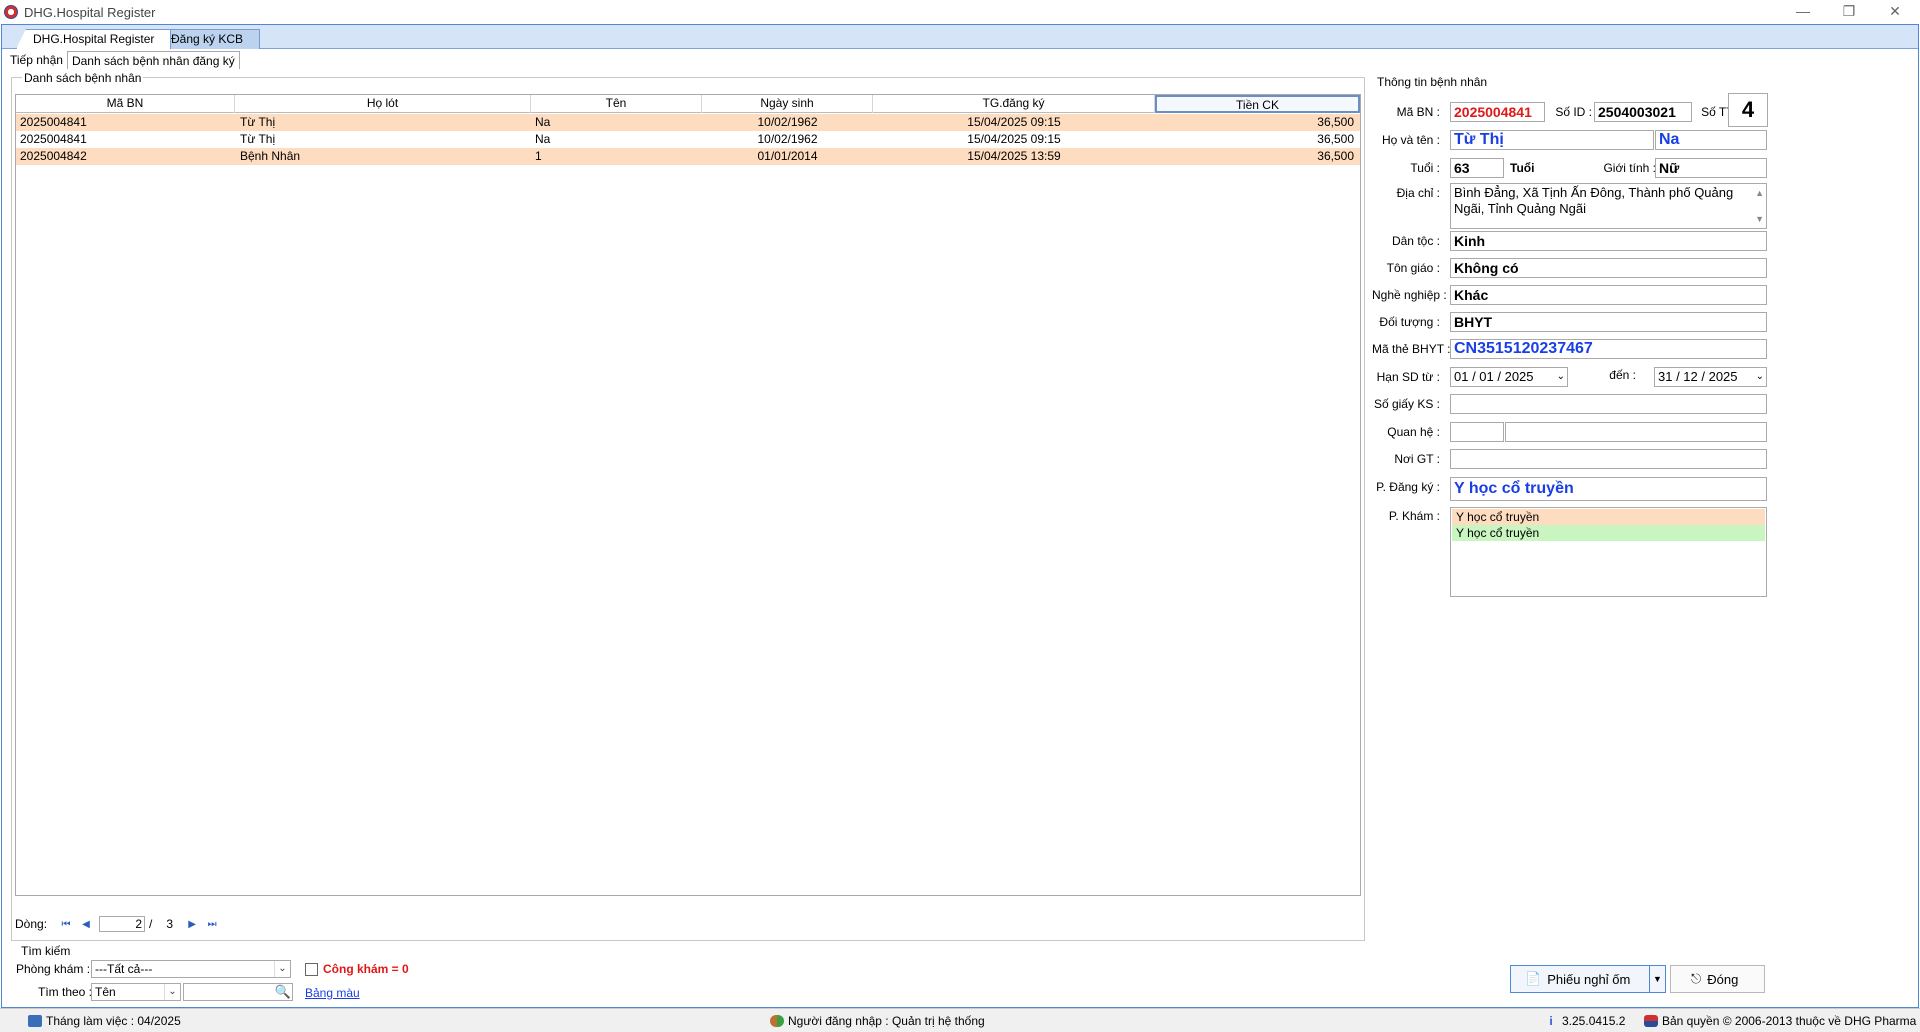 This screenshot has width=1920, height=1032. I want to click on p-kham-list: Y học cổ truyền Y học cổ truyền, so click(1608, 552).